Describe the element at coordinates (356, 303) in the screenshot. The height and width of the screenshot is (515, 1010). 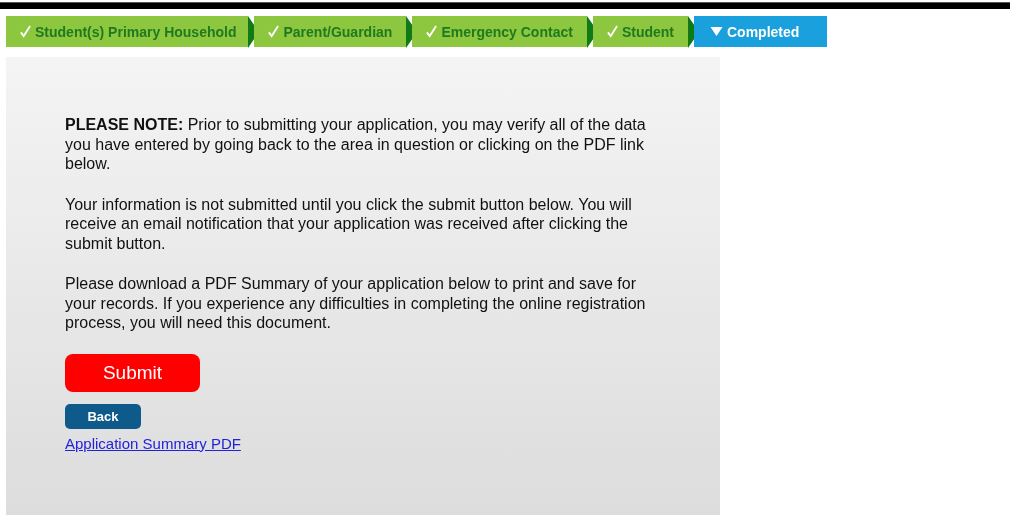
I see `note-paragraph: Please download a PDF Summary of your application below to print and save for your records. If you experience any difficulties in completing the online registration process, you will need this document.` at that location.